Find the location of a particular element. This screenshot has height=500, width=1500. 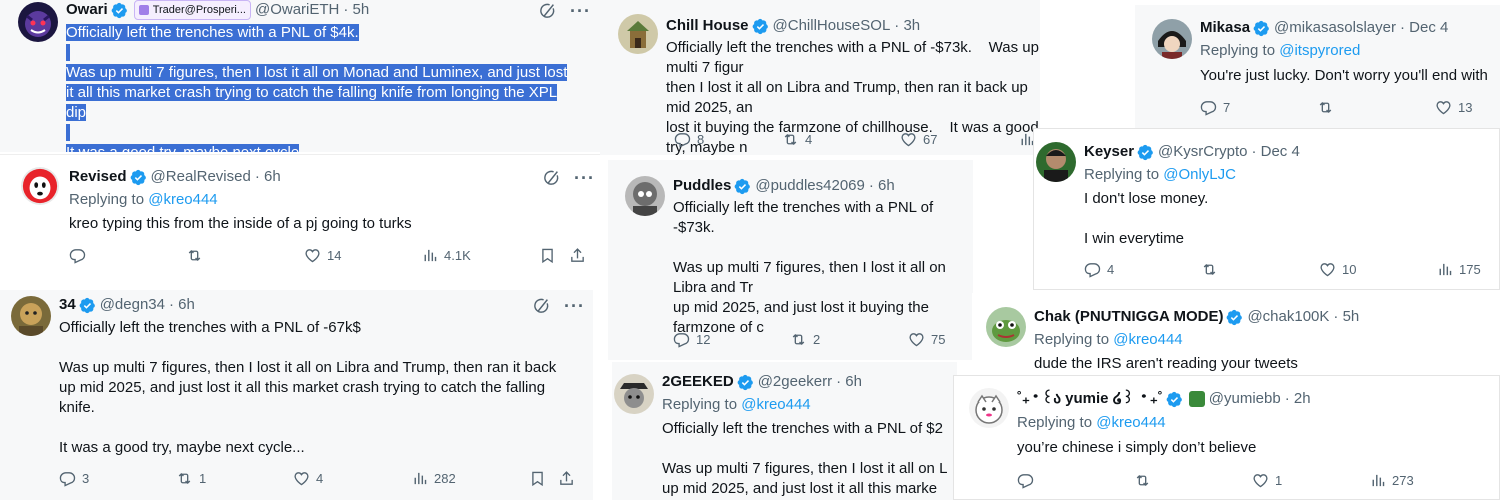

views-button: 4.1K is located at coordinates (446, 255).